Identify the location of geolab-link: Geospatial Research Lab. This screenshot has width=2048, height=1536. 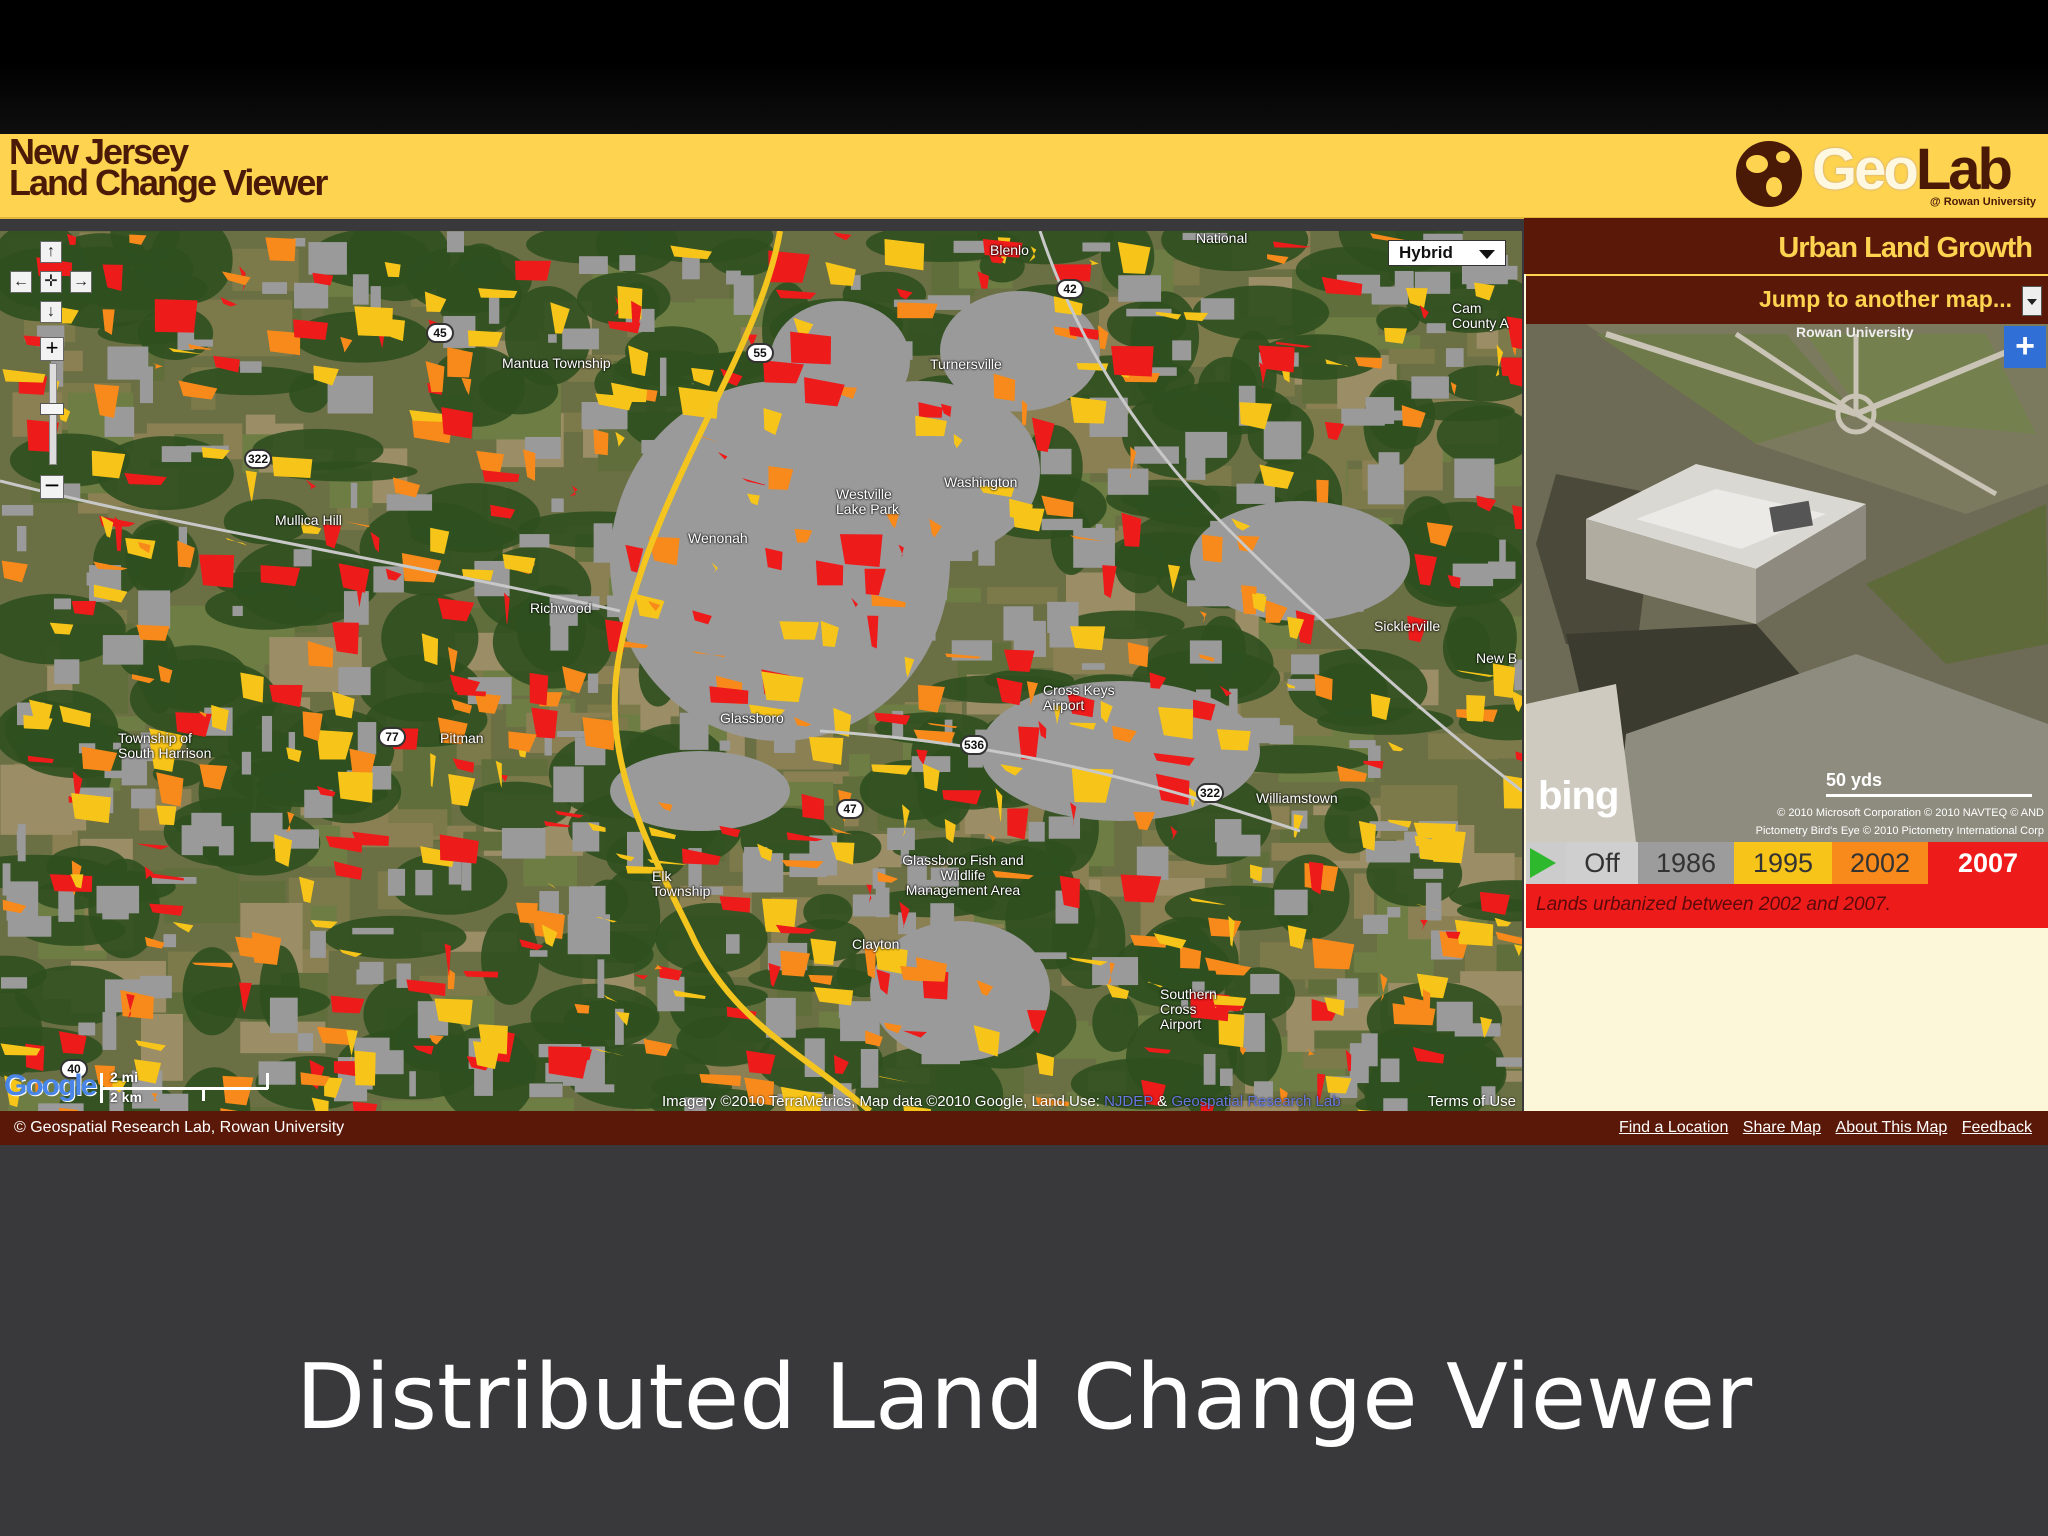
(1255, 1101).